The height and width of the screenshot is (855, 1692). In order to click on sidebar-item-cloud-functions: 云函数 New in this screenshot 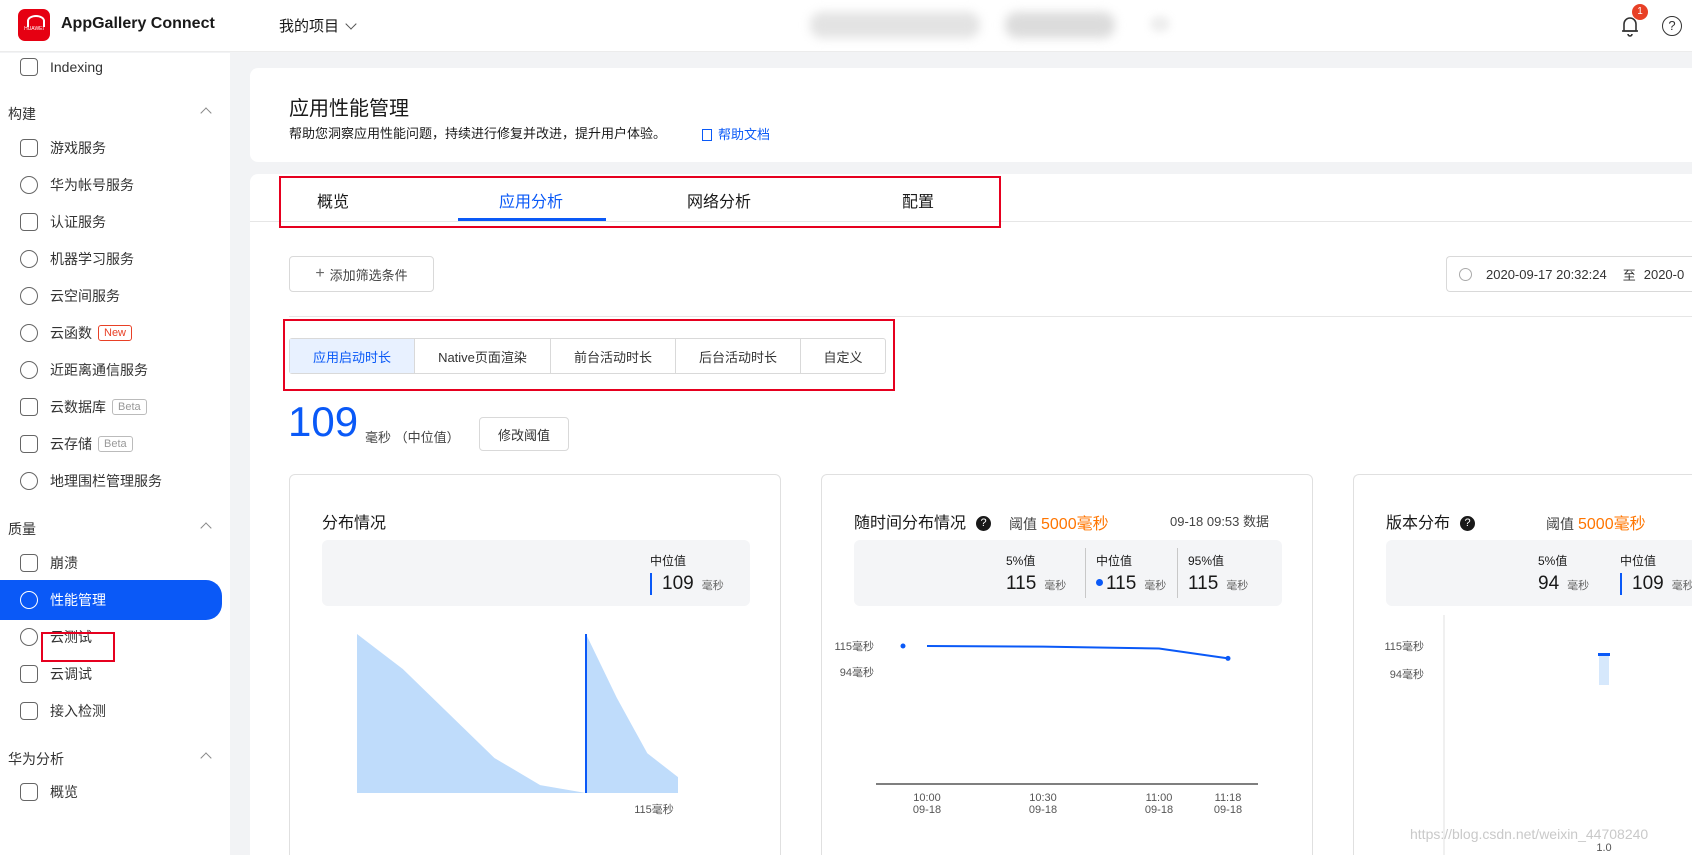, I will do `click(111, 333)`.